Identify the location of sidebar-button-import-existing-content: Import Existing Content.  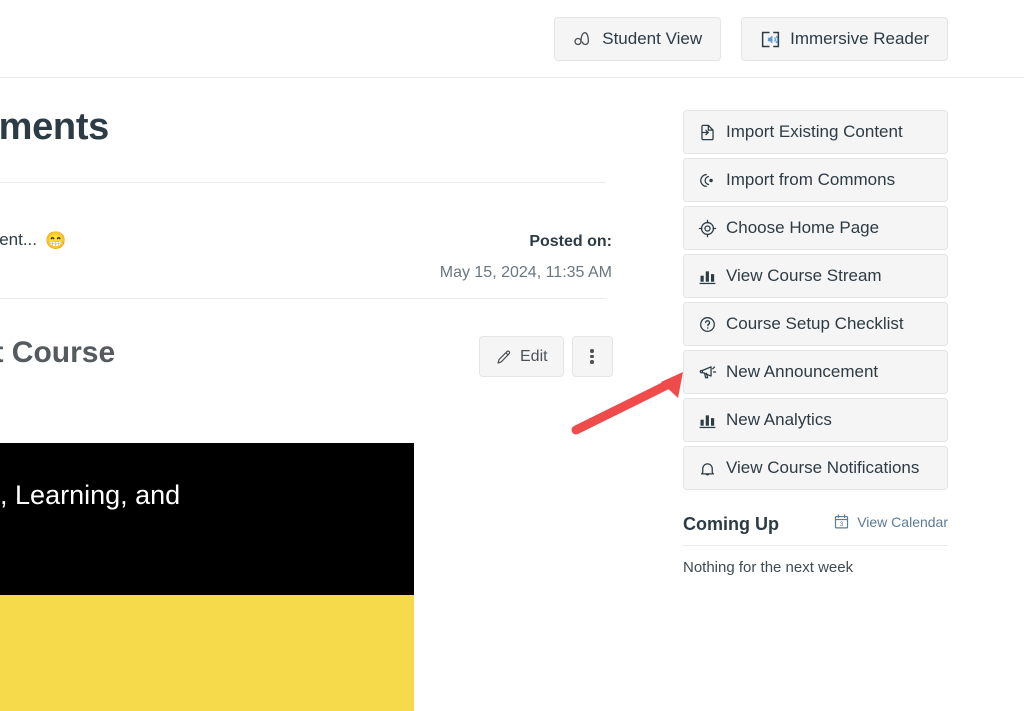
(815, 132).